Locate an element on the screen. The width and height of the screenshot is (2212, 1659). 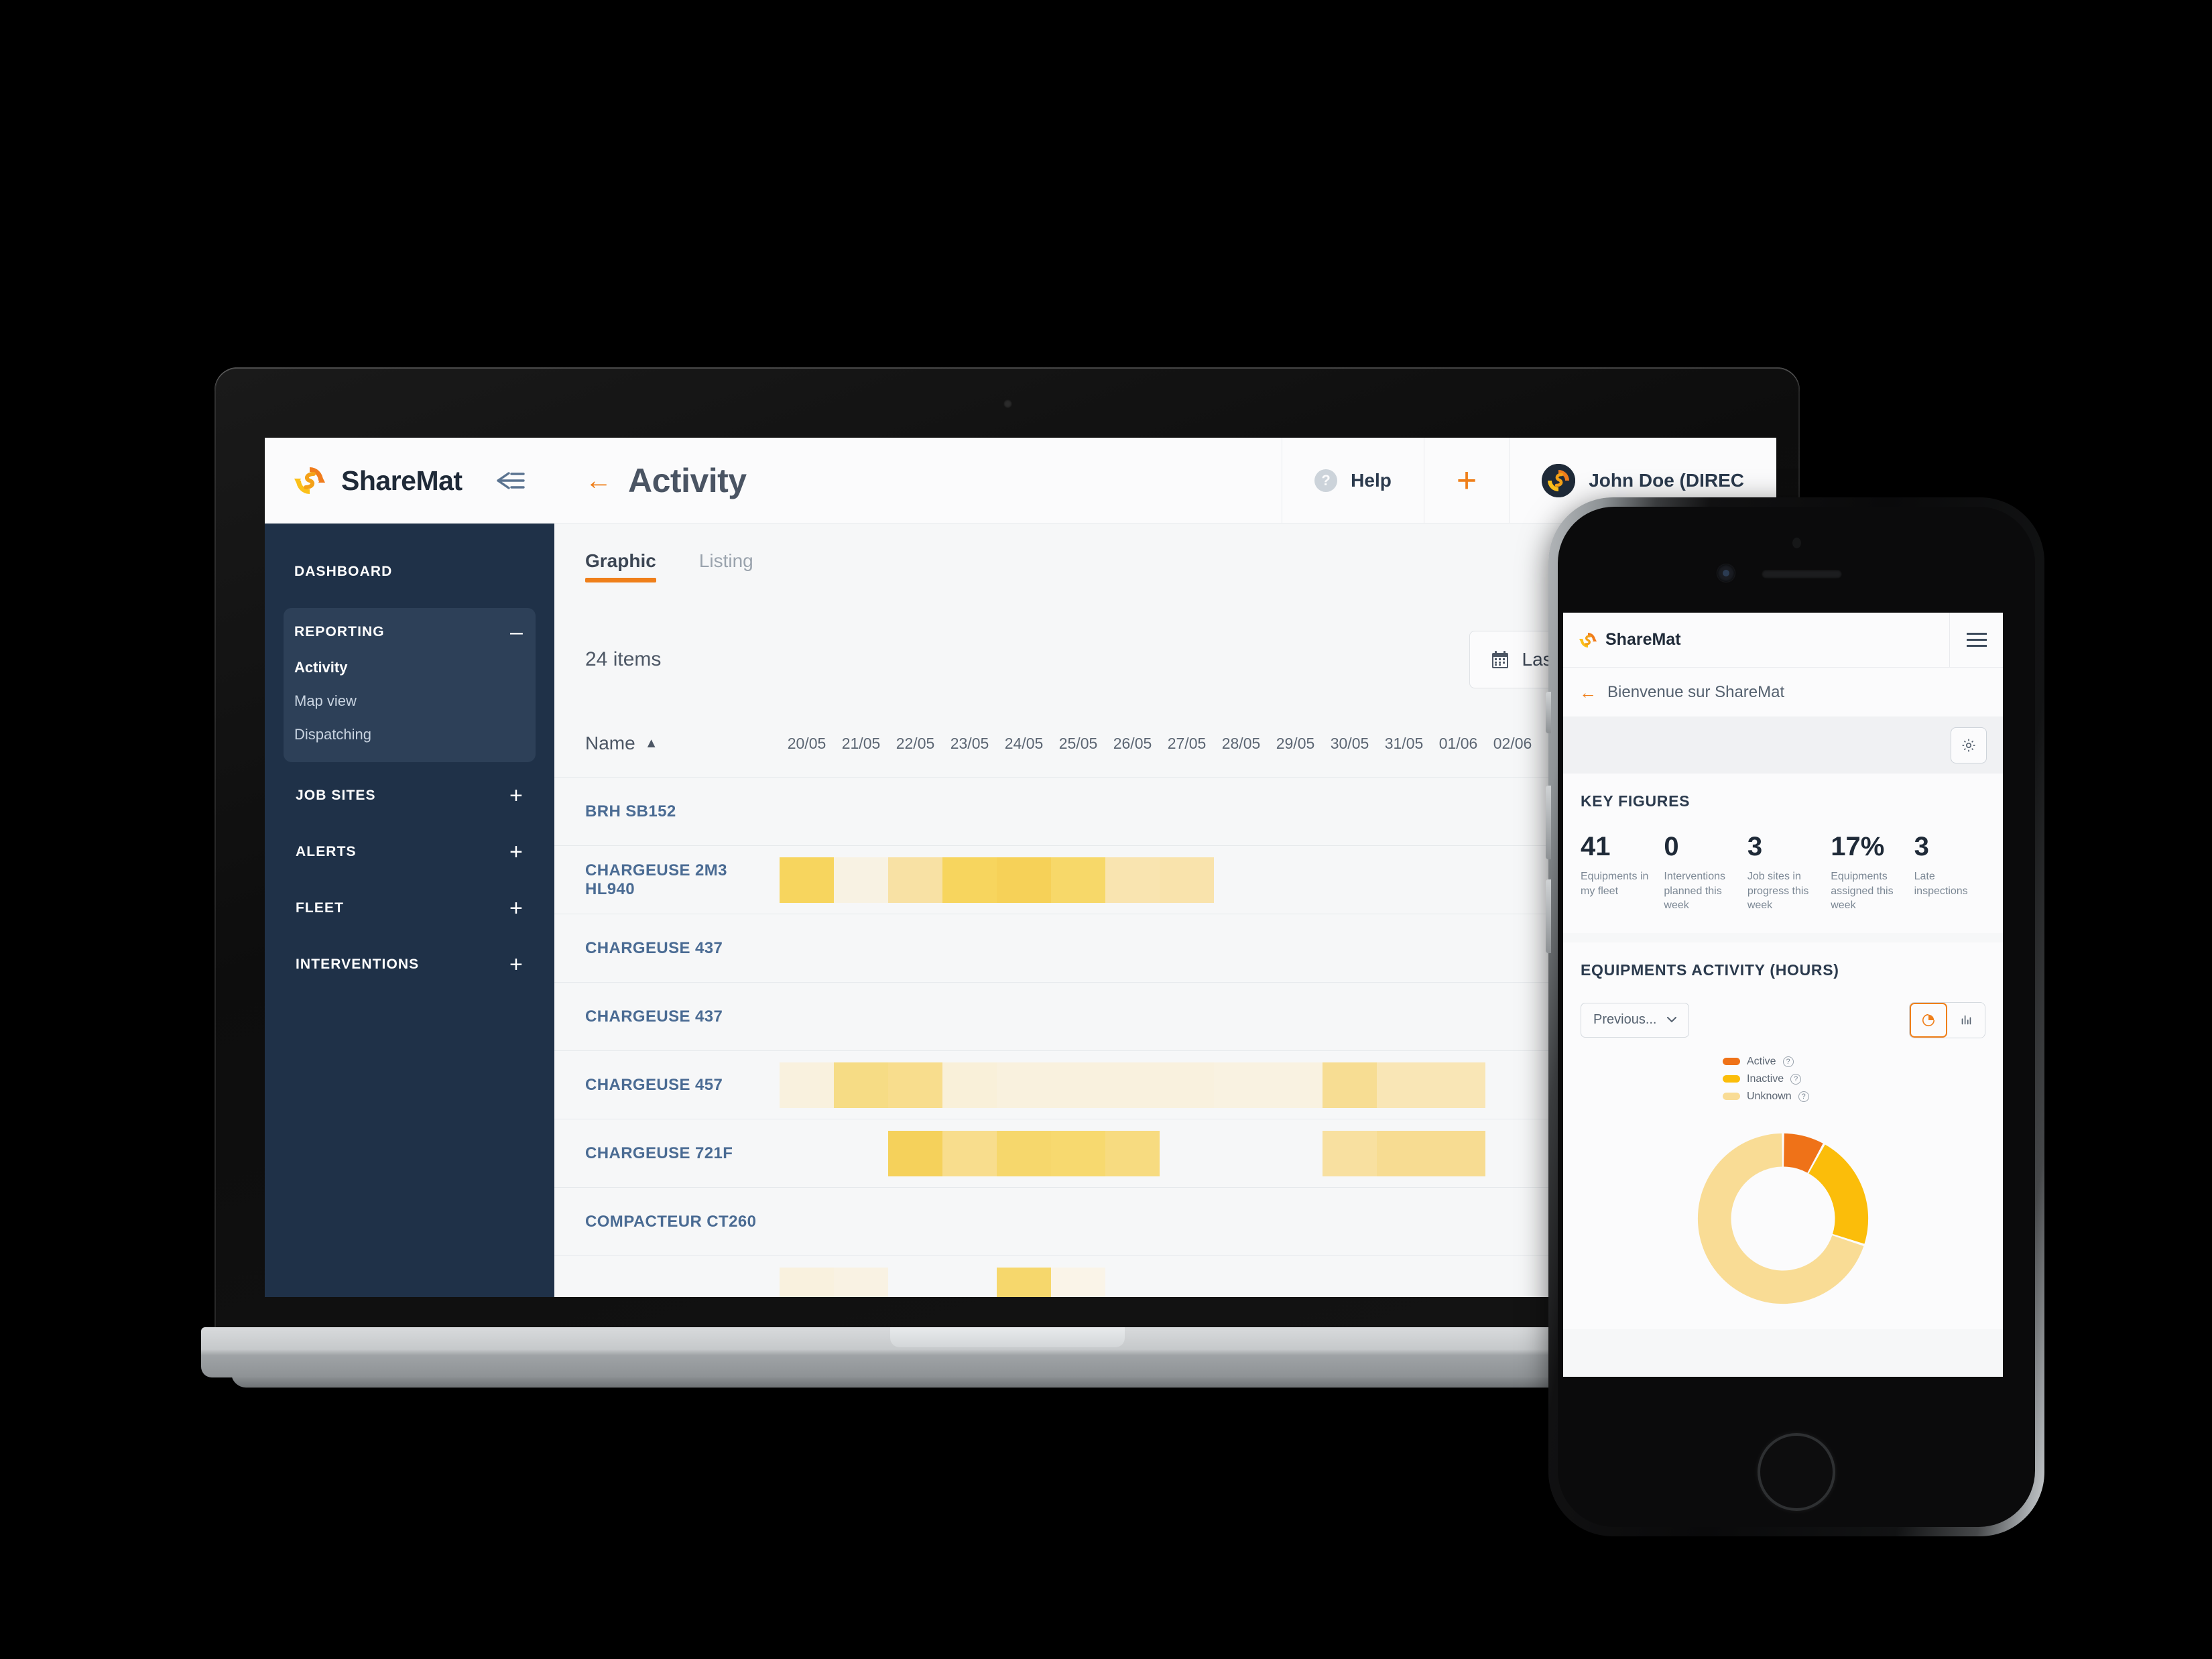
sidebar-group-interventions-label: INTERVENTIONS is located at coordinates (358, 964).